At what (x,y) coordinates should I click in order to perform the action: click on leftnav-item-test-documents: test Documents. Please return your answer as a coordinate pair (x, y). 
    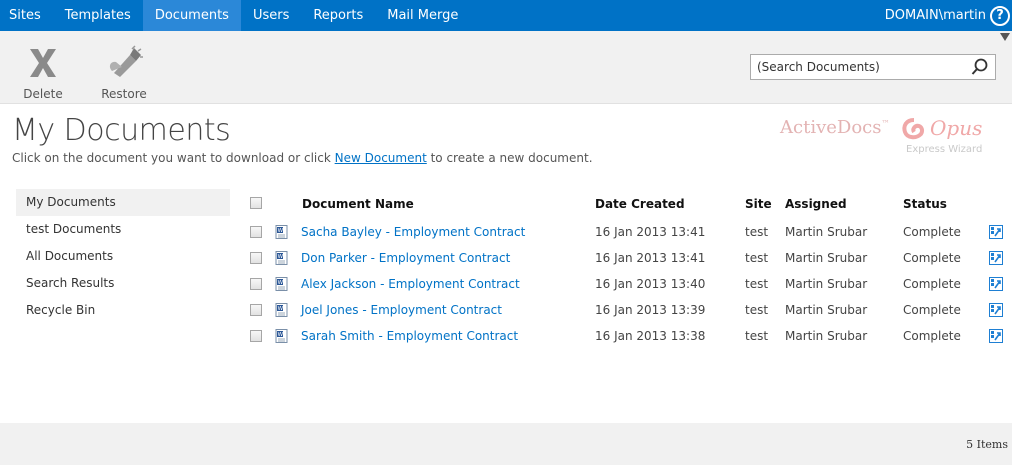
    Looking at the image, I should click on (123, 229).